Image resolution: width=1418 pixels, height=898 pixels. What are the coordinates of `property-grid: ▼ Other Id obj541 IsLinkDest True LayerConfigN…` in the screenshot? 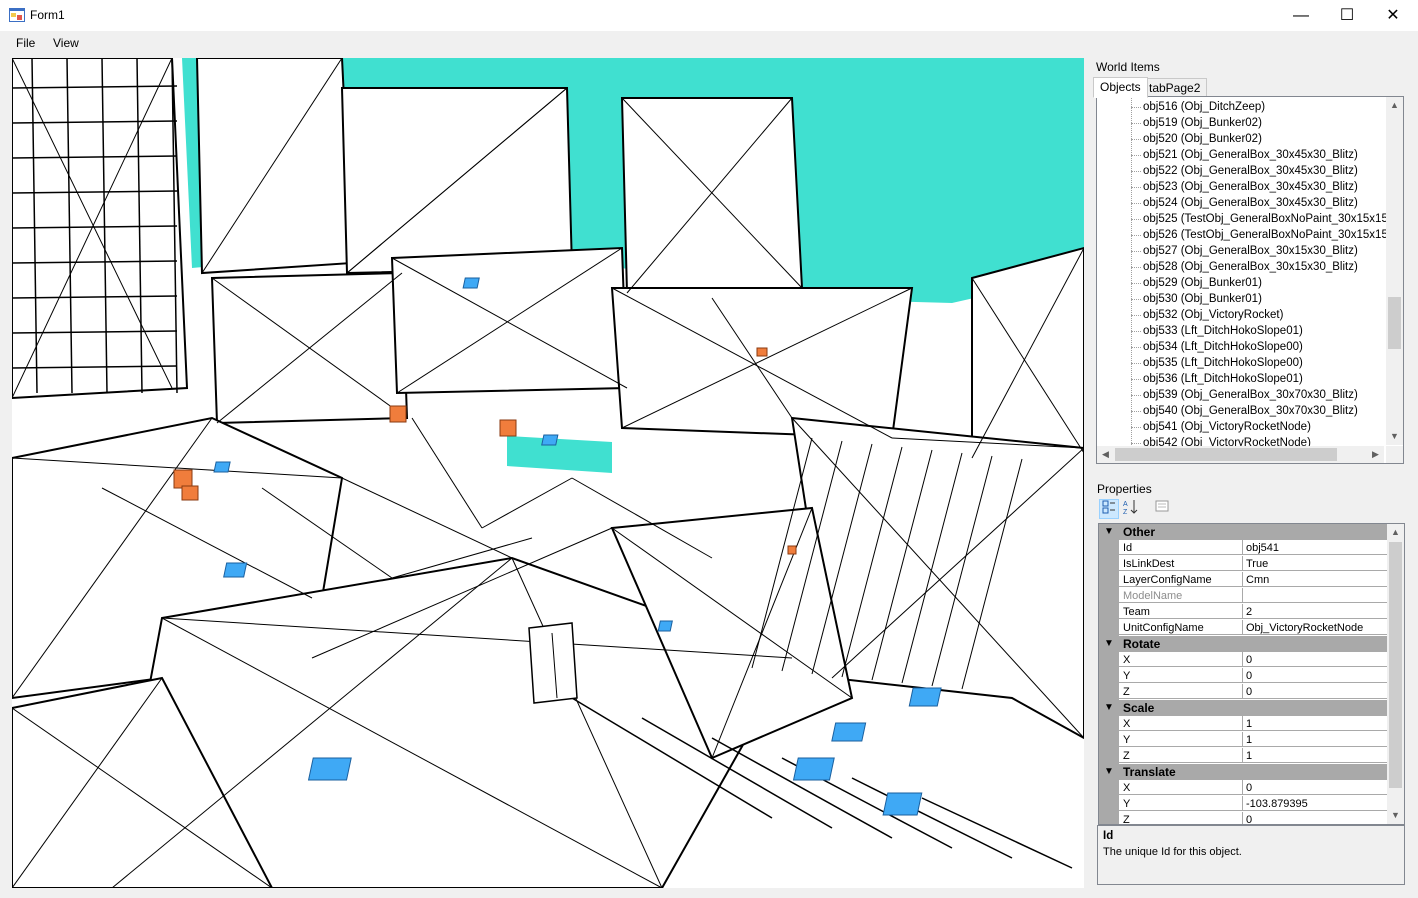 It's located at (1251, 674).